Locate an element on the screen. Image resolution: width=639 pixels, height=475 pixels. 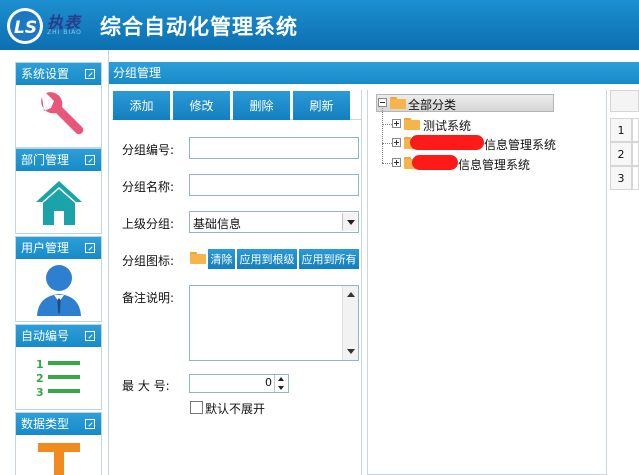
svg-text: 3 is located at coordinates (40, 392).